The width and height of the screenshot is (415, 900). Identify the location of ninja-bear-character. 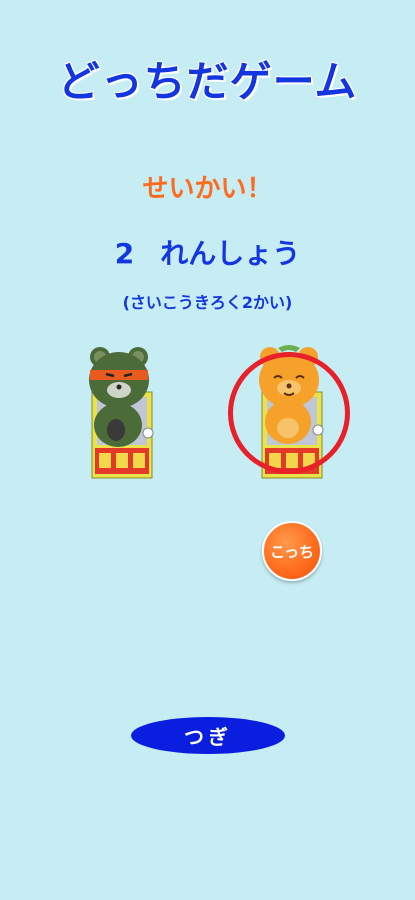
(125, 410).